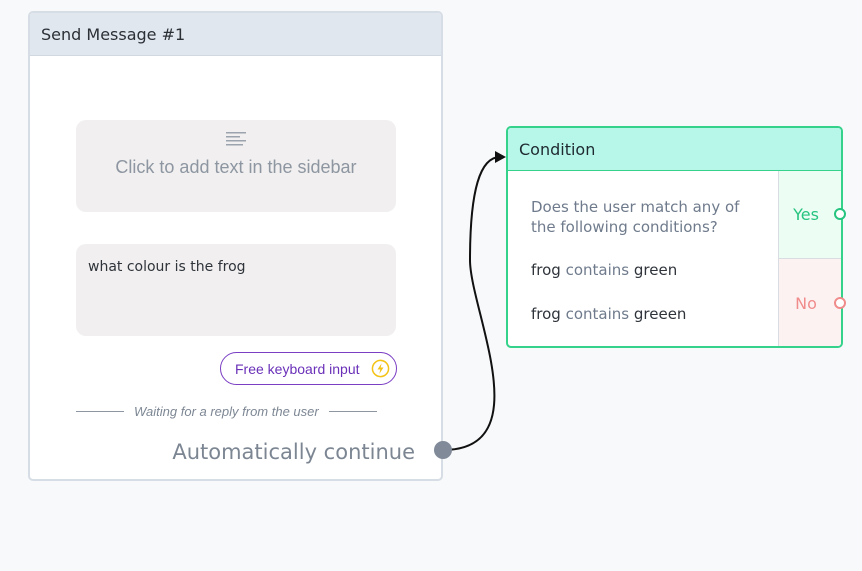 The height and width of the screenshot is (571, 862). I want to click on free-keyboard-input-label: Free keyboard input, so click(297, 368).